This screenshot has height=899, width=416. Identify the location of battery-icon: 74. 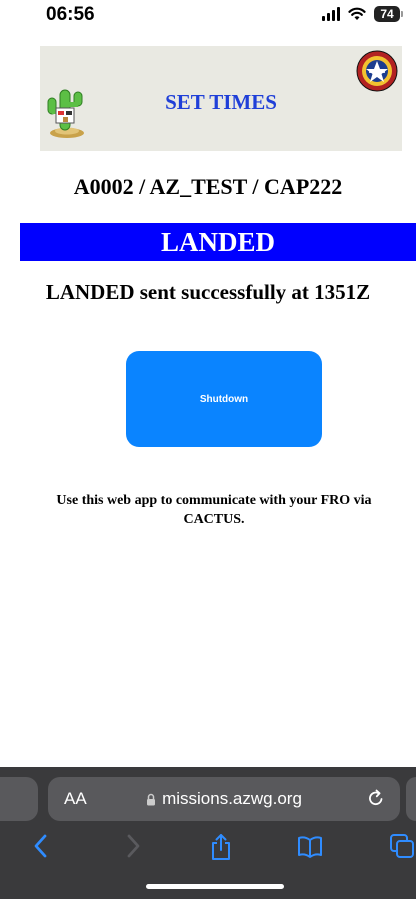
(388, 14).